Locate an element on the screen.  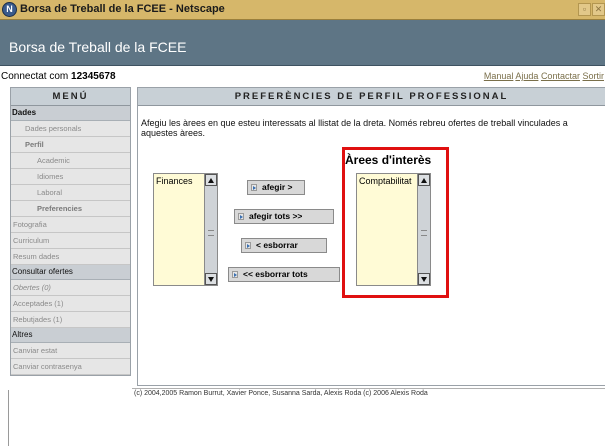
user-id: 12345678 is located at coordinates (93, 76).